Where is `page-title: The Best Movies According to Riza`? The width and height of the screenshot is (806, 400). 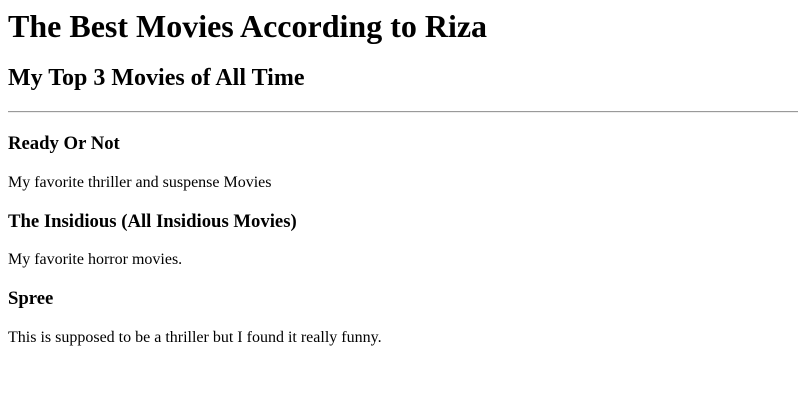 page-title: The Best Movies According to Riza is located at coordinates (248, 26).